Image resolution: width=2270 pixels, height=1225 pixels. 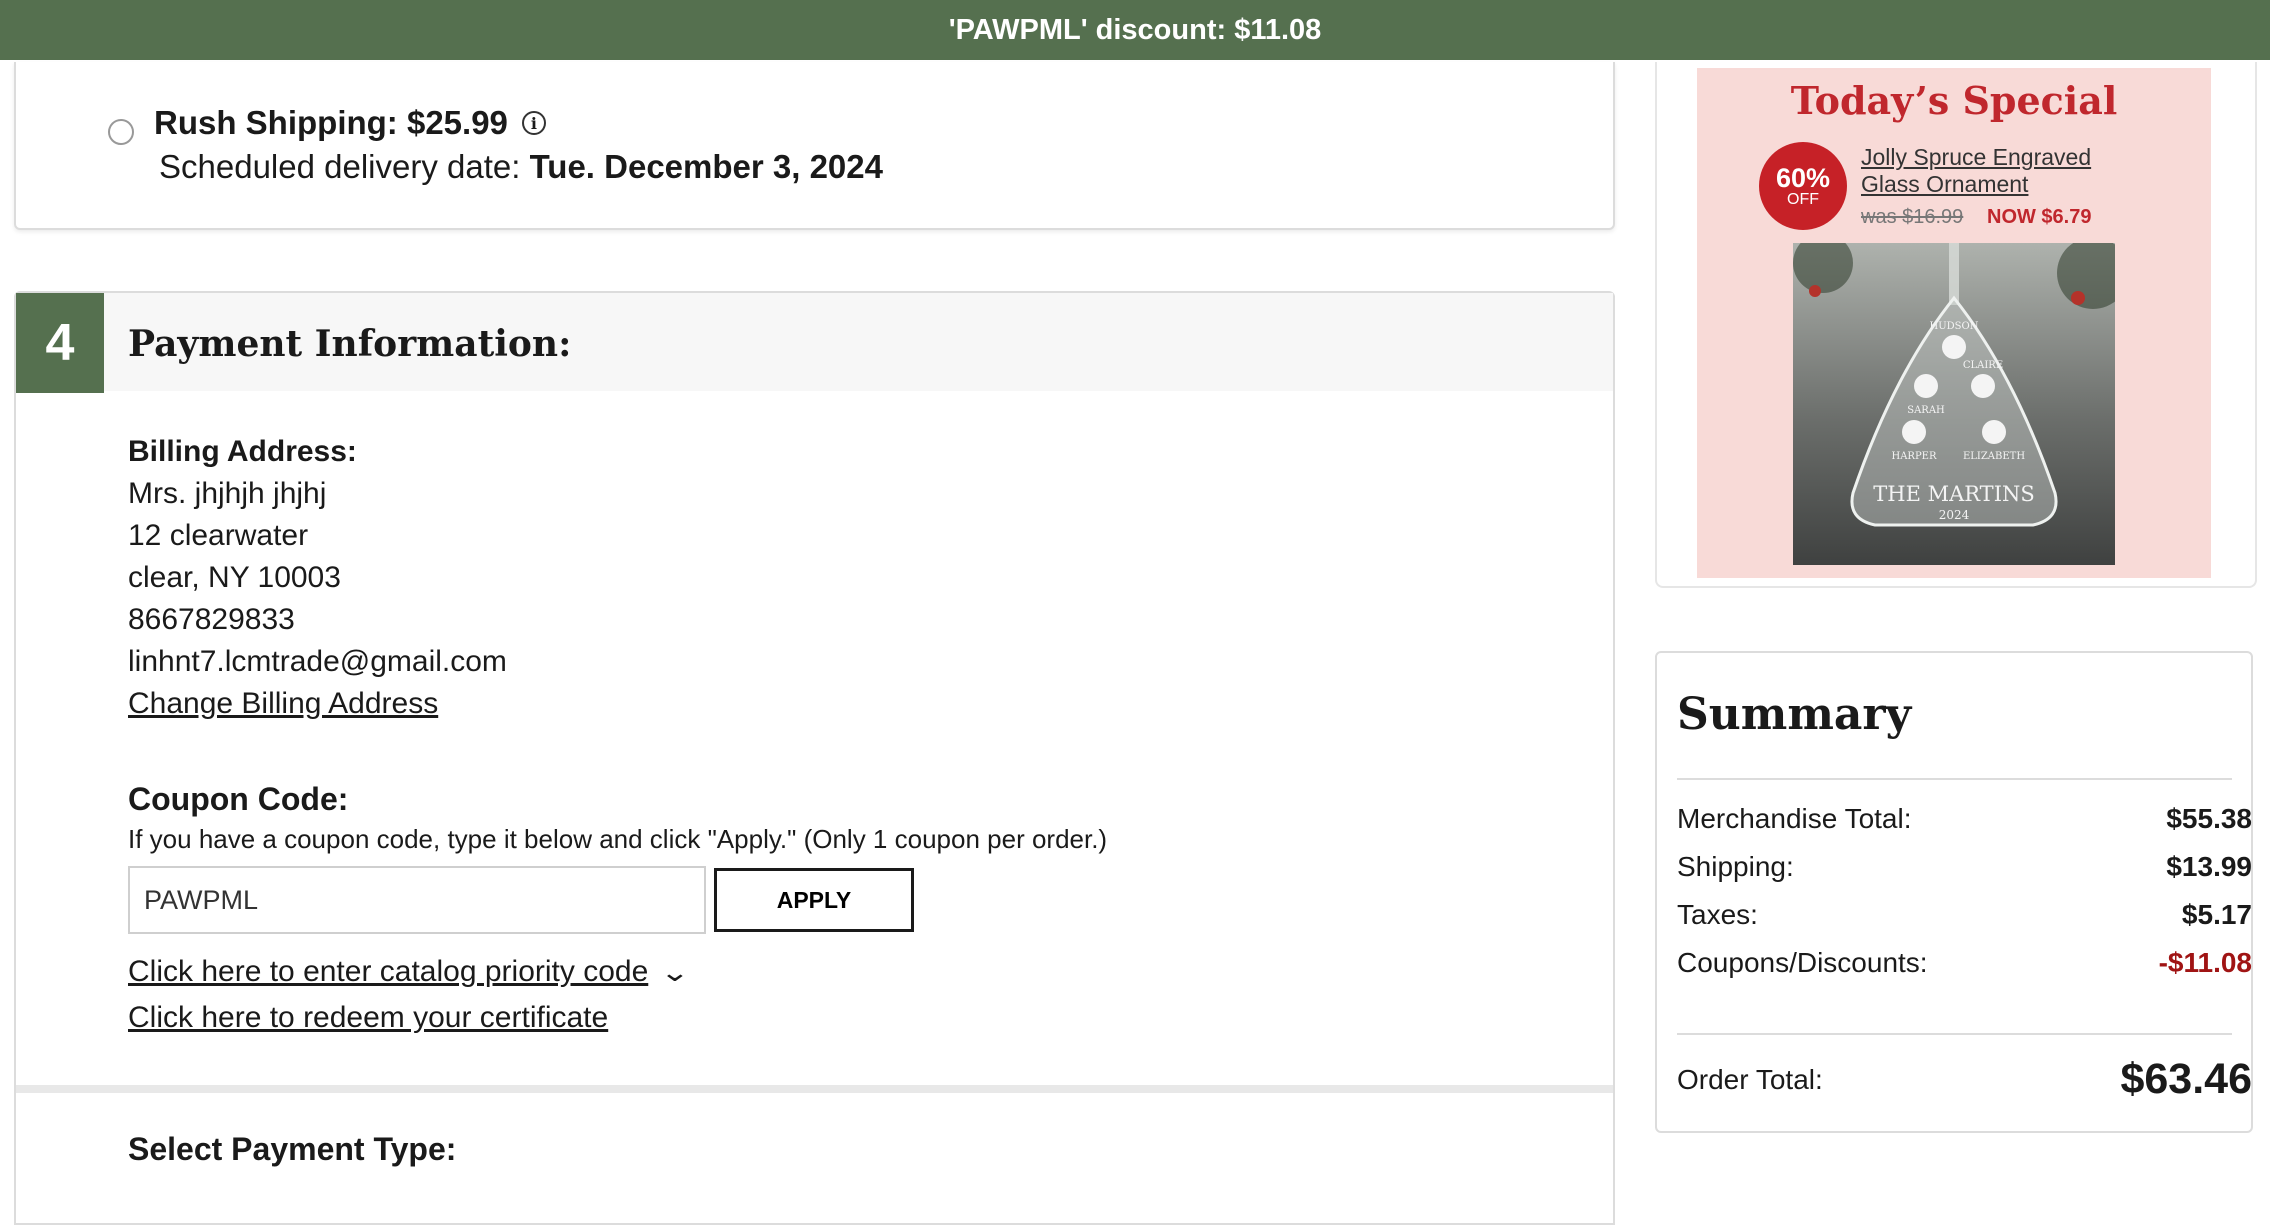 What do you see at coordinates (317, 704) in the screenshot?
I see `change-billing-link: Change Billing Address` at bounding box center [317, 704].